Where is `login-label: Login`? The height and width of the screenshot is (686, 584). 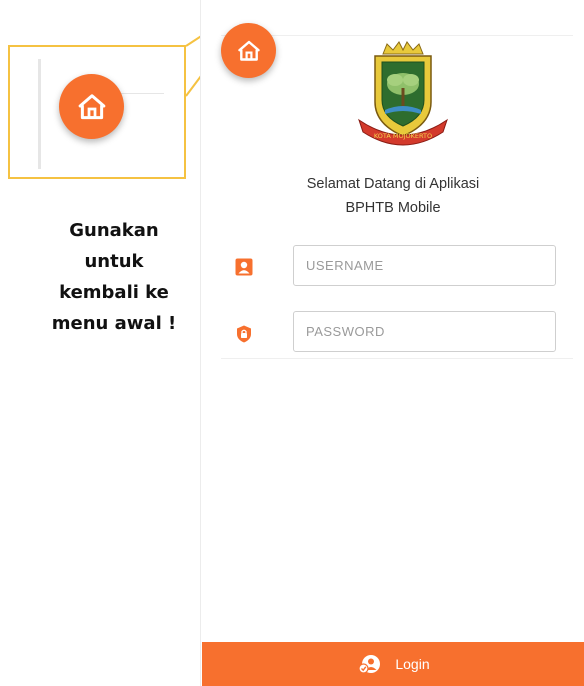
login-label: Login is located at coordinates (412, 664).